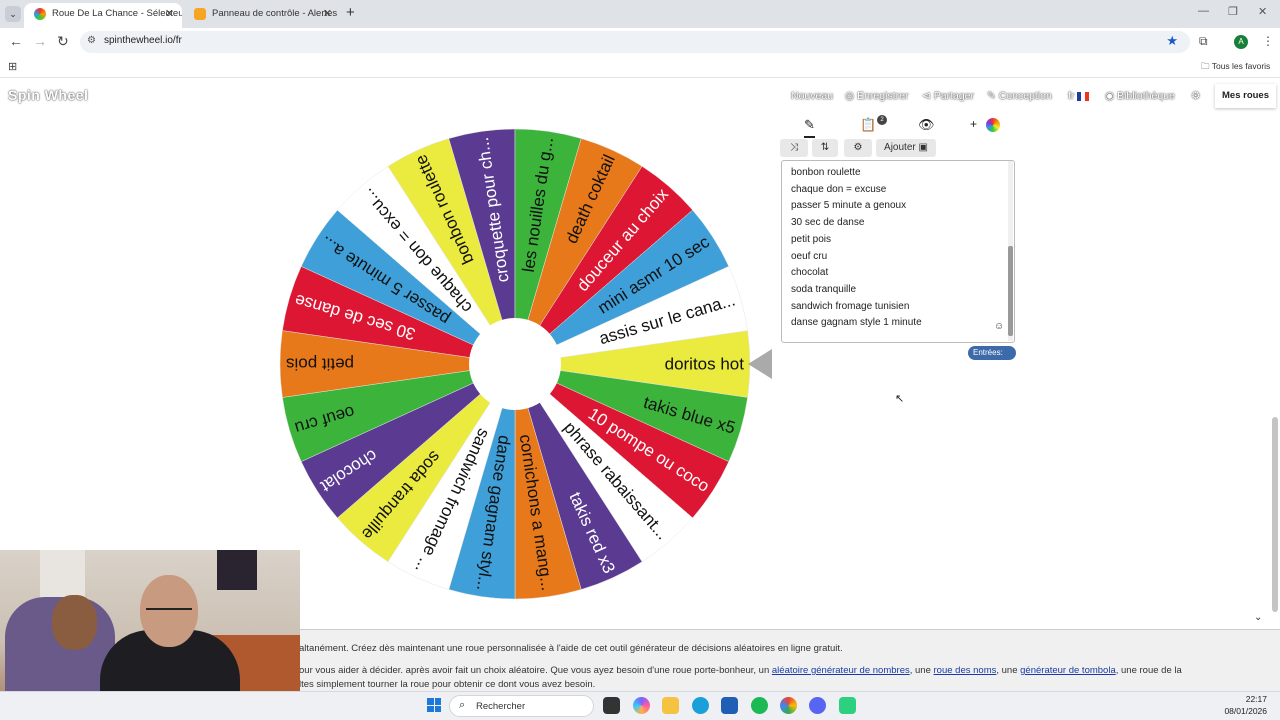 This screenshot has width=1280, height=720. Describe the element at coordinates (965, 670) in the screenshot. I see `name-wheel-link: roue des noms` at that location.